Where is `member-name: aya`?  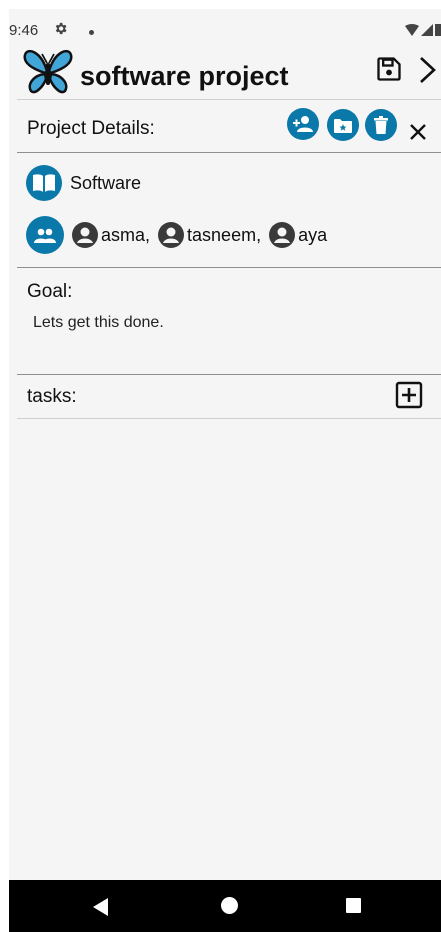 member-name: aya is located at coordinates (313, 234).